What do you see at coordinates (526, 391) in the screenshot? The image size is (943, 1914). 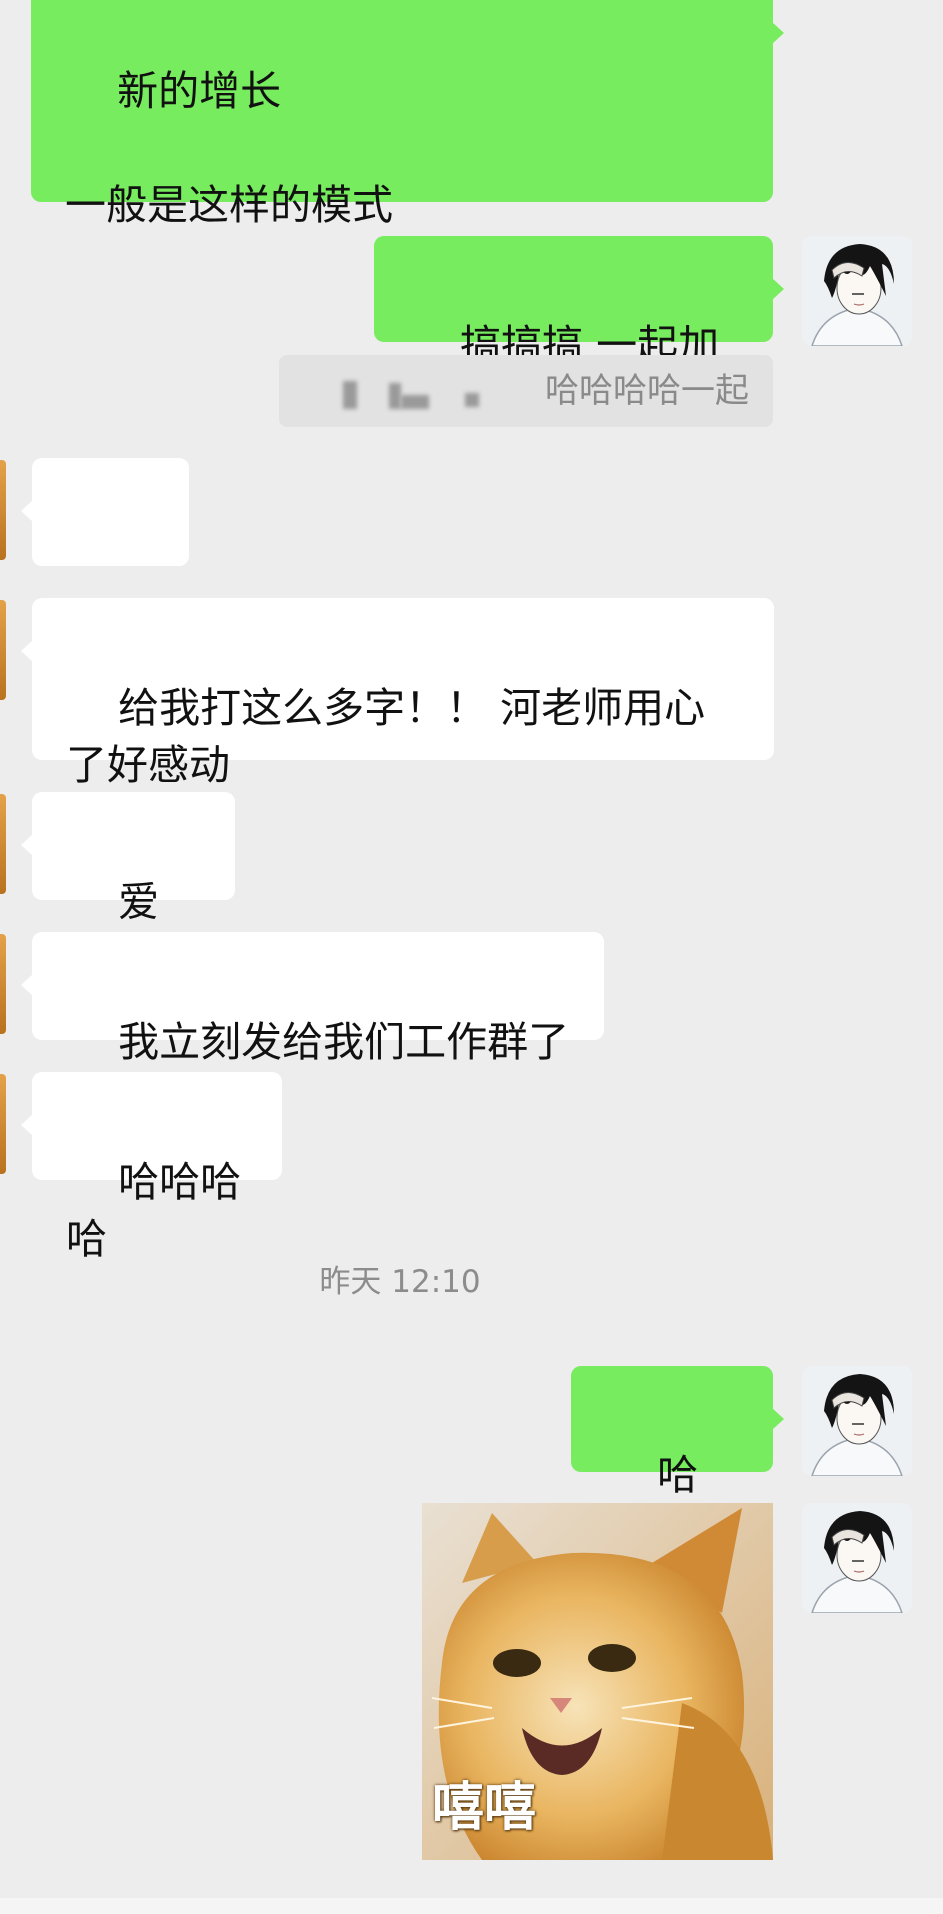 I see `quoted-message: 哈哈哈哈一起` at bounding box center [526, 391].